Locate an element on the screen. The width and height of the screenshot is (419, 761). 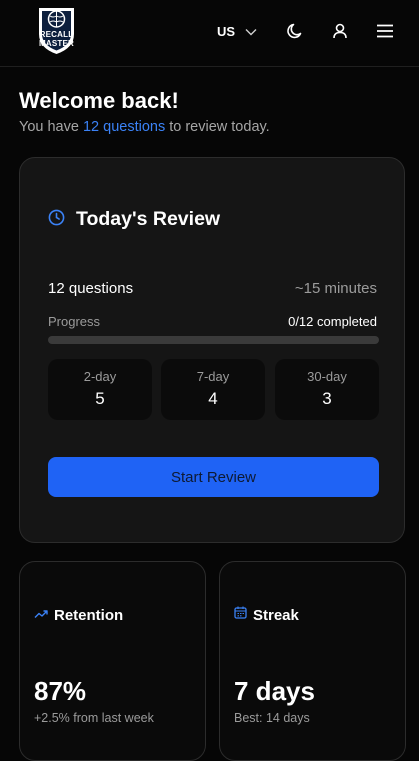
interval-label: 30-day is located at coordinates (327, 376).